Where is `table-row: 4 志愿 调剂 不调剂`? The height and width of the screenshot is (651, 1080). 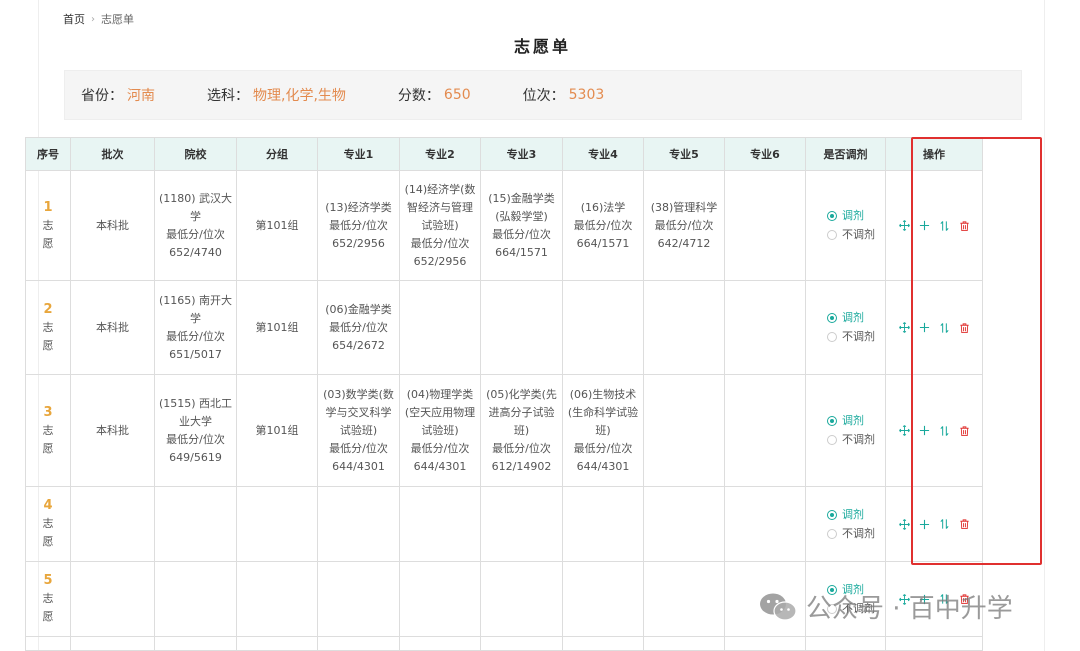 table-row: 4 志愿 调剂 不调剂 is located at coordinates (504, 524).